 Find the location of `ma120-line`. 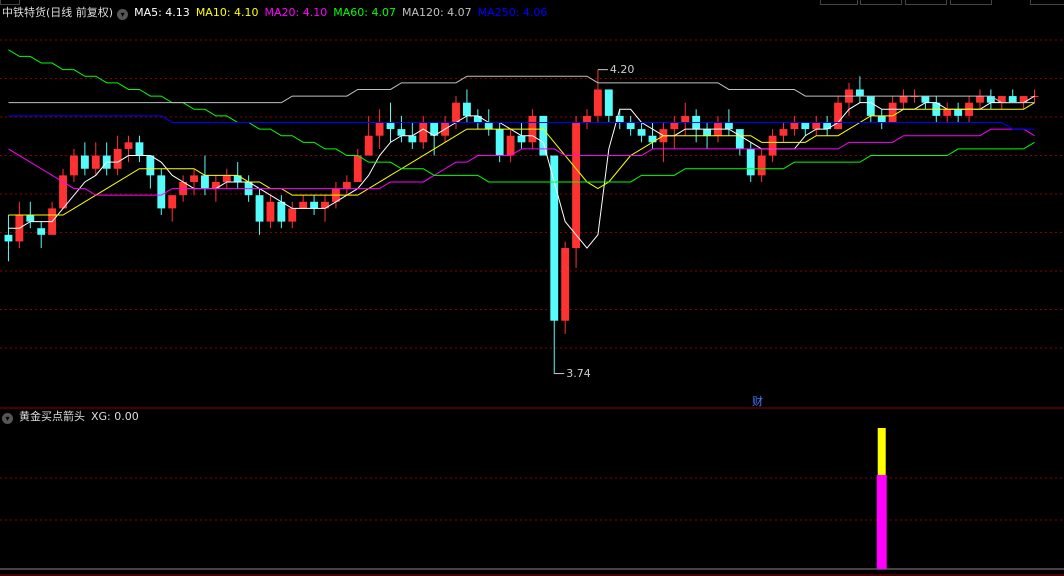

ma120-line is located at coordinates (521, 89).